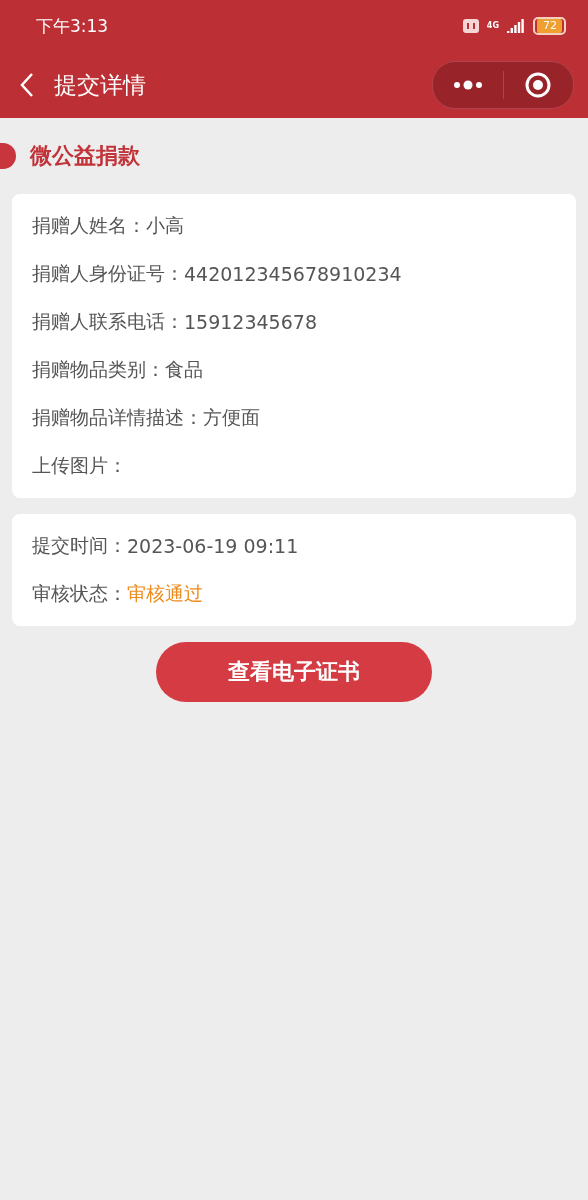 Image resolution: width=588 pixels, height=1200 pixels. I want to click on back-icon, so click(27, 85).